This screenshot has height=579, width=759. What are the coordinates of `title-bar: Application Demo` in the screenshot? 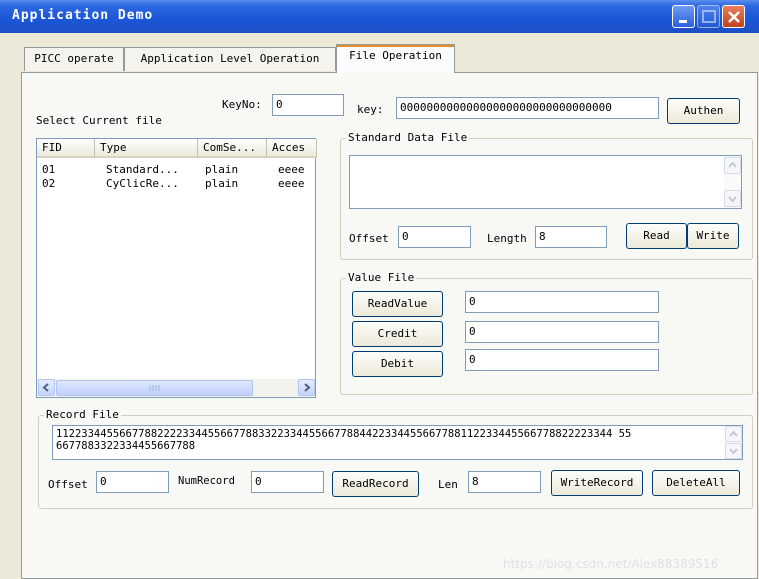 It's located at (379, 16).